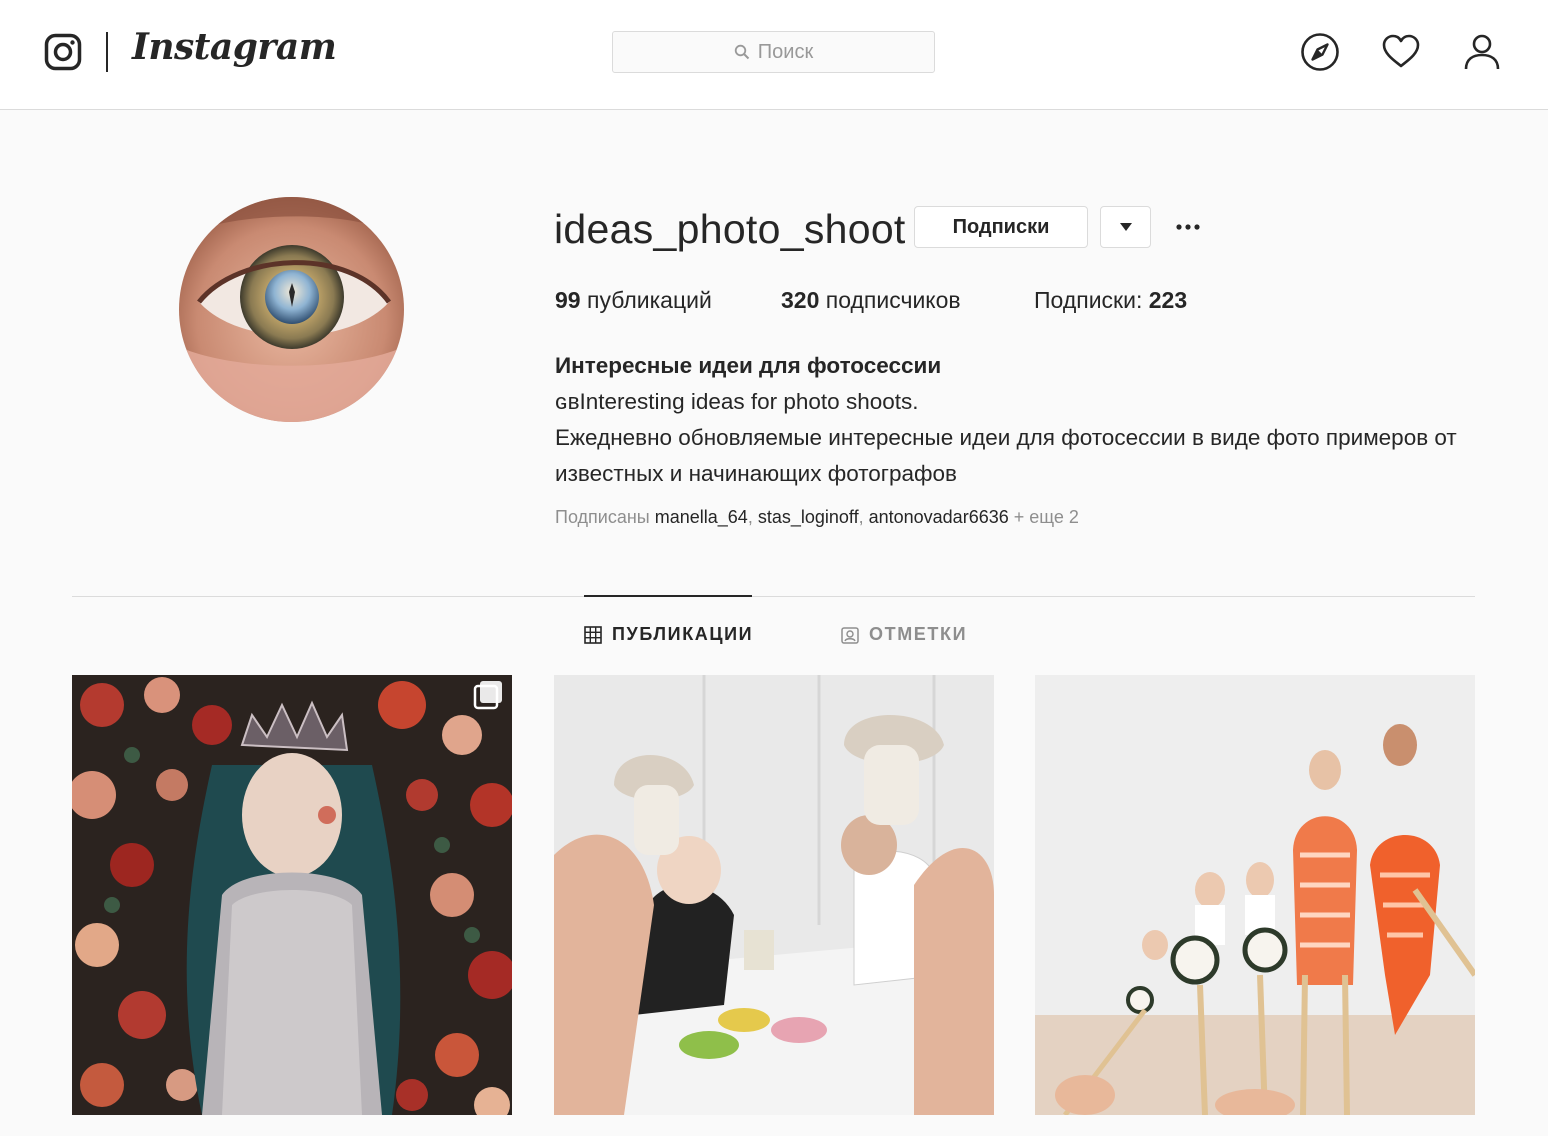  I want to click on following-button: Подписки, so click(1001, 227).